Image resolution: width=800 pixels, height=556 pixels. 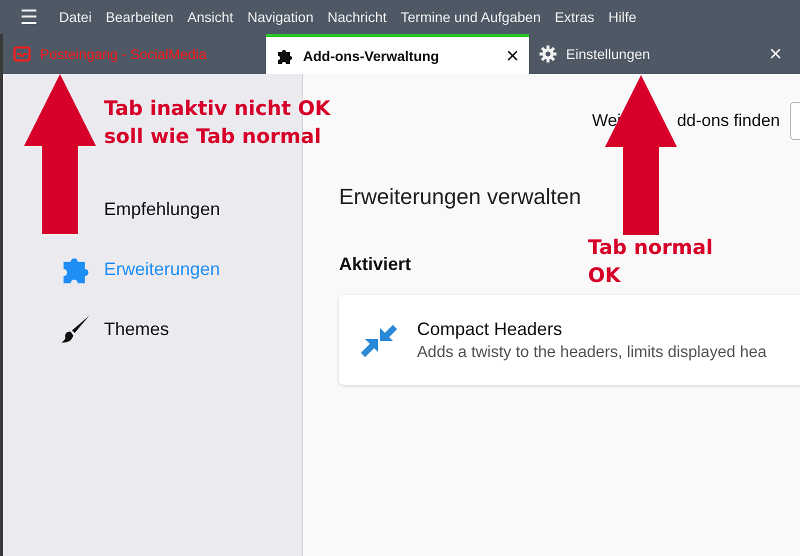 What do you see at coordinates (622, 17) in the screenshot?
I see `menu-item: Hilfe` at bounding box center [622, 17].